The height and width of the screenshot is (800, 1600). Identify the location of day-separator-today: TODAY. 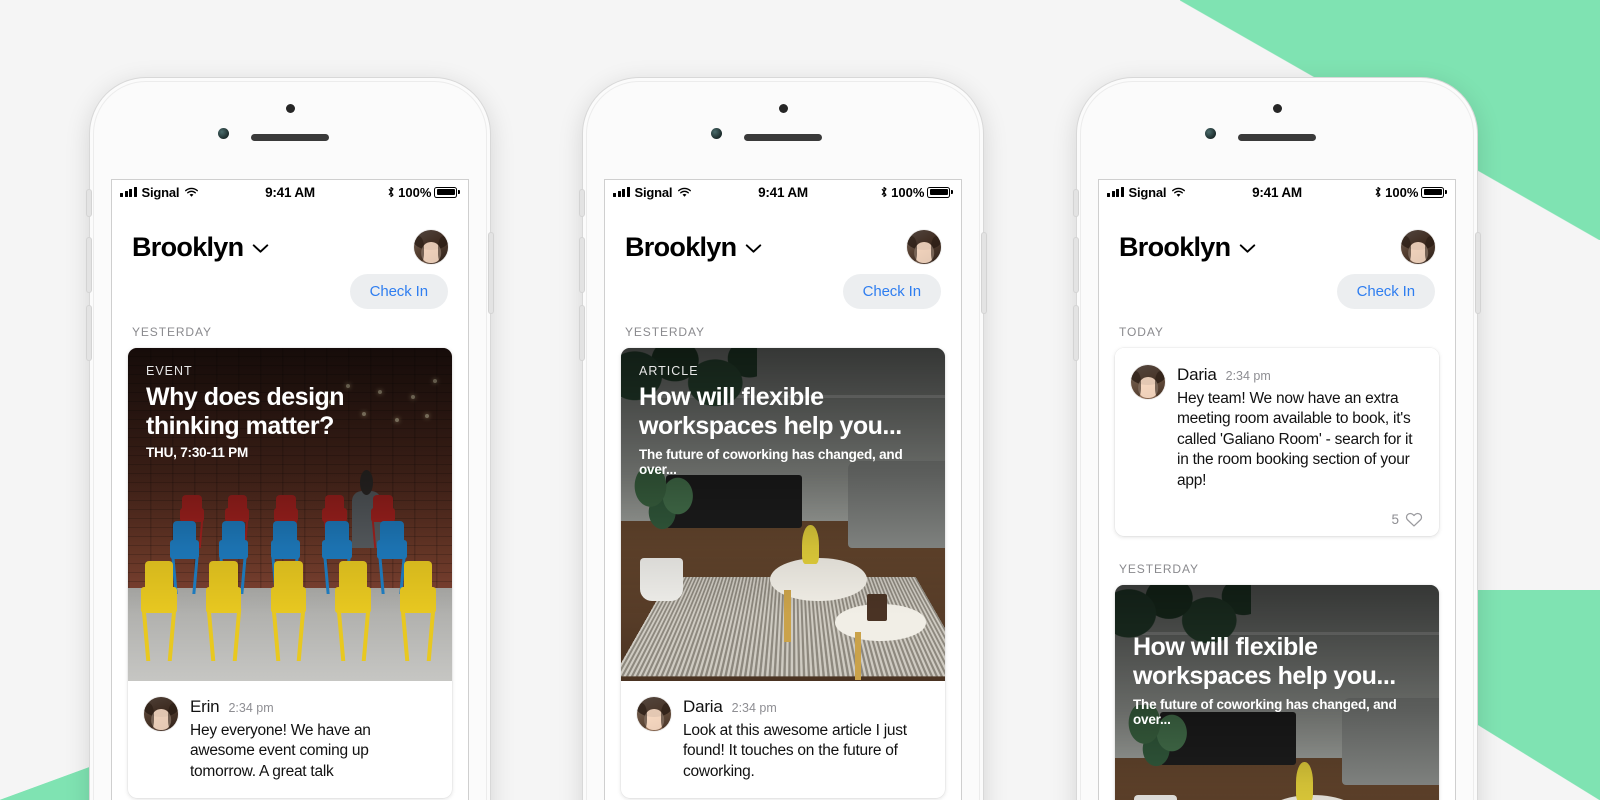
(1141, 332).